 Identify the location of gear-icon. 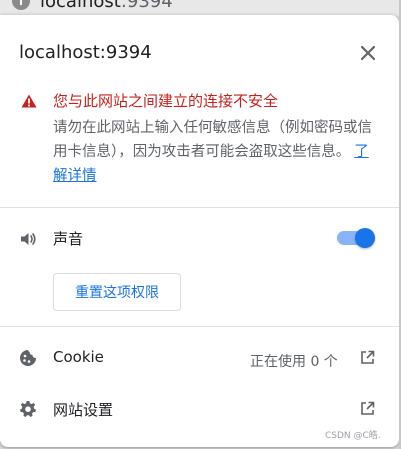
(28, 409).